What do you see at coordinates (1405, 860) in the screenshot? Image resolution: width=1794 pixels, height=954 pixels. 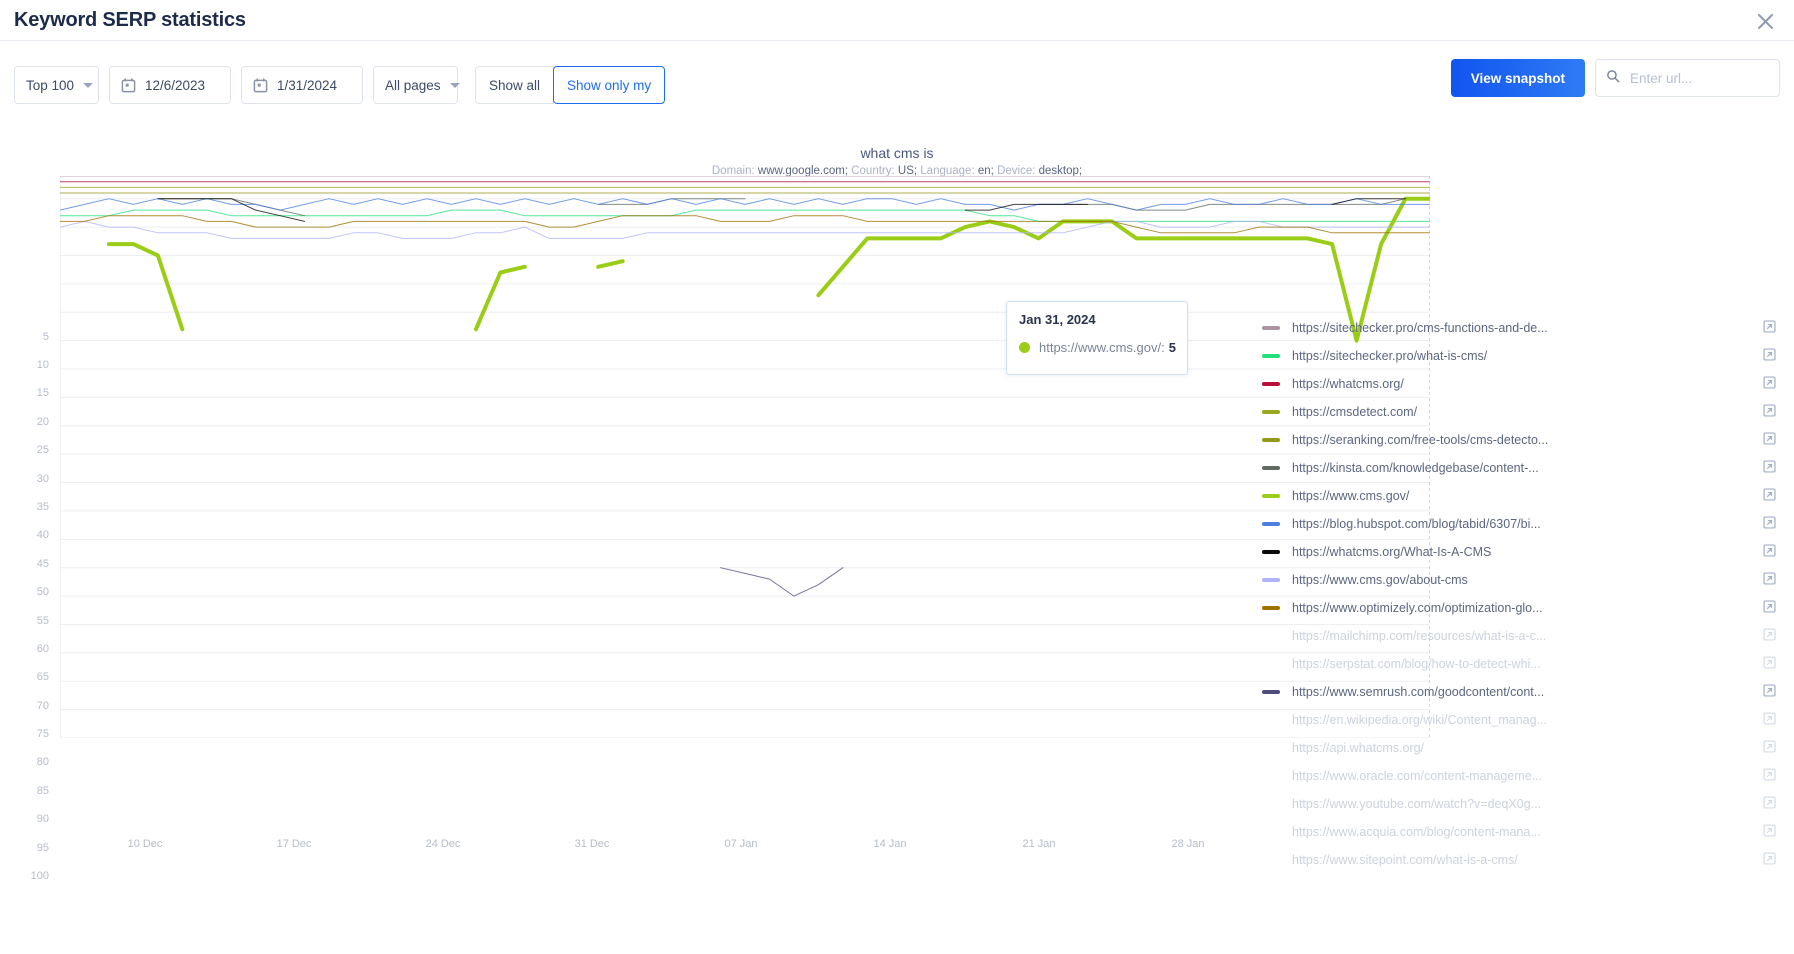 I see `legend-item-label: https://www.sitepoint.com/what-is-a-cms/` at bounding box center [1405, 860].